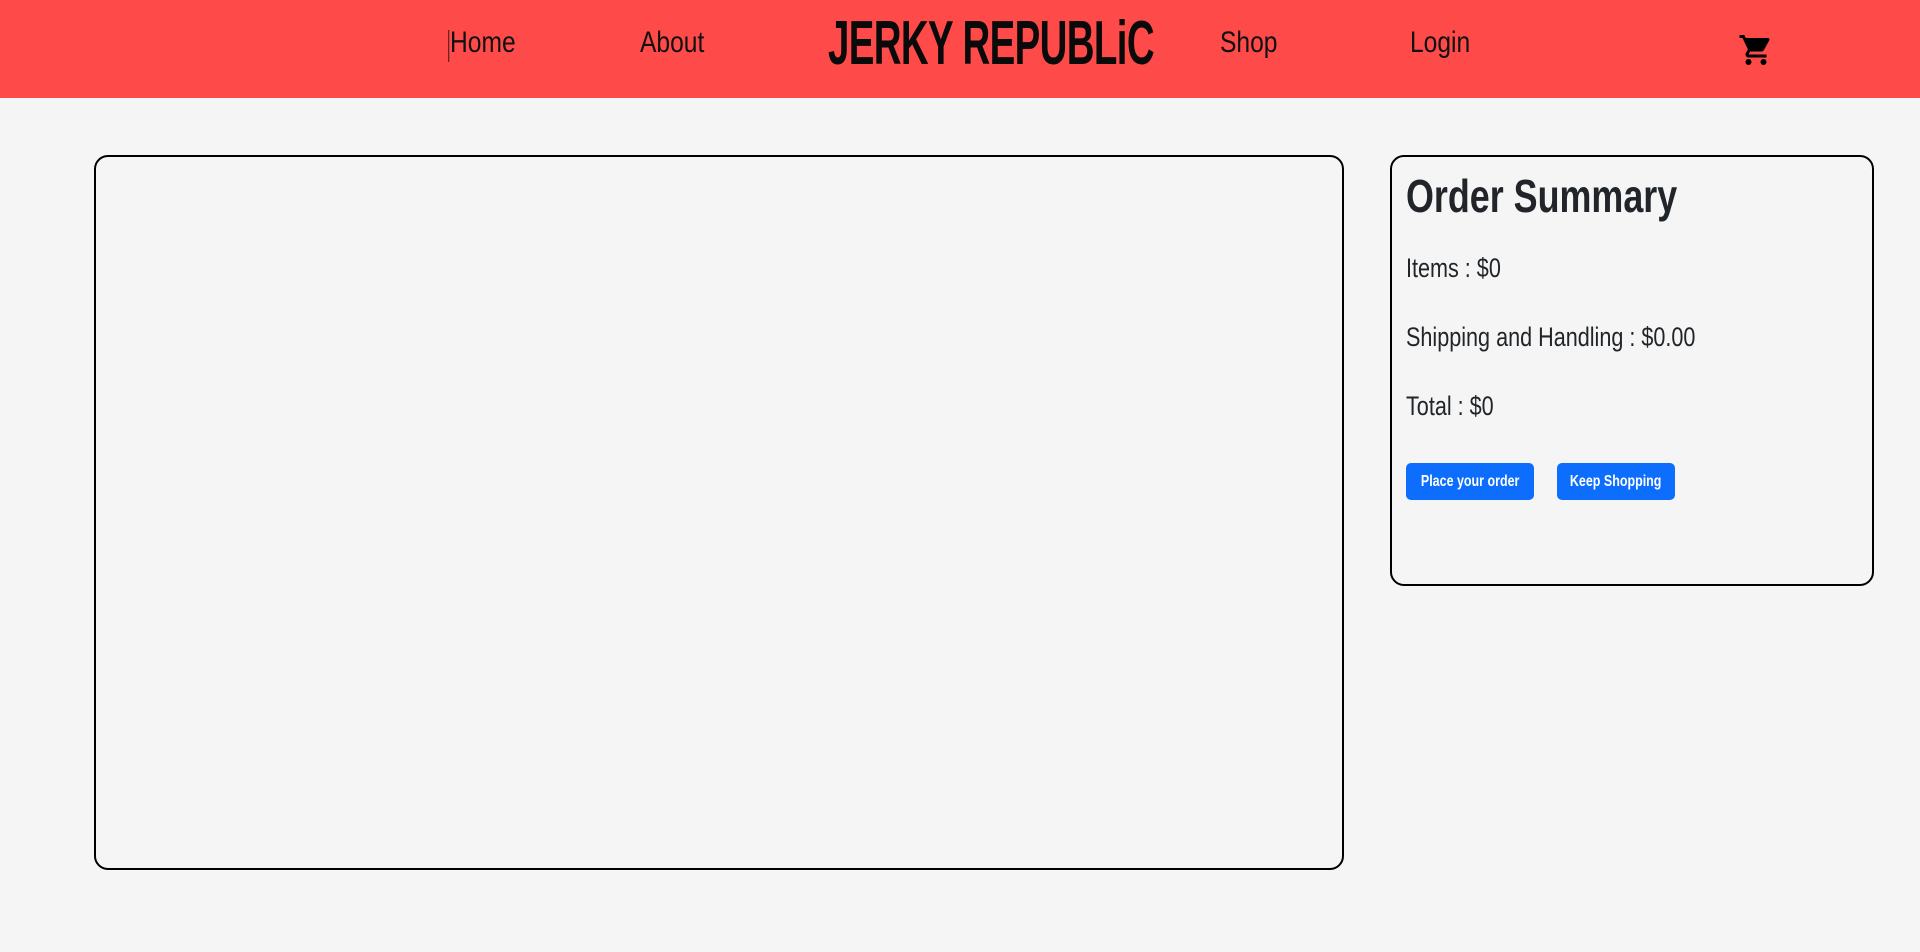  Describe the element at coordinates (1440, 43) in the screenshot. I see `nav-login-link: Login` at that location.